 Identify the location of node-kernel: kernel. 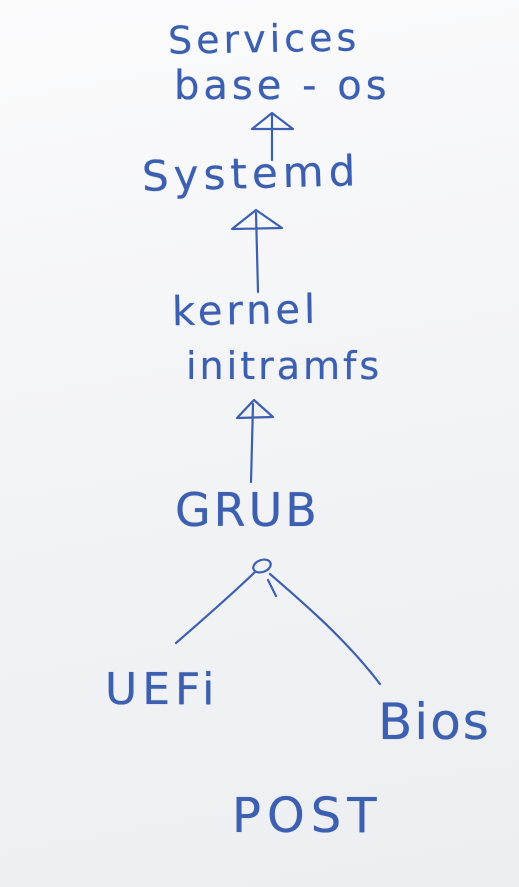
(245, 311).